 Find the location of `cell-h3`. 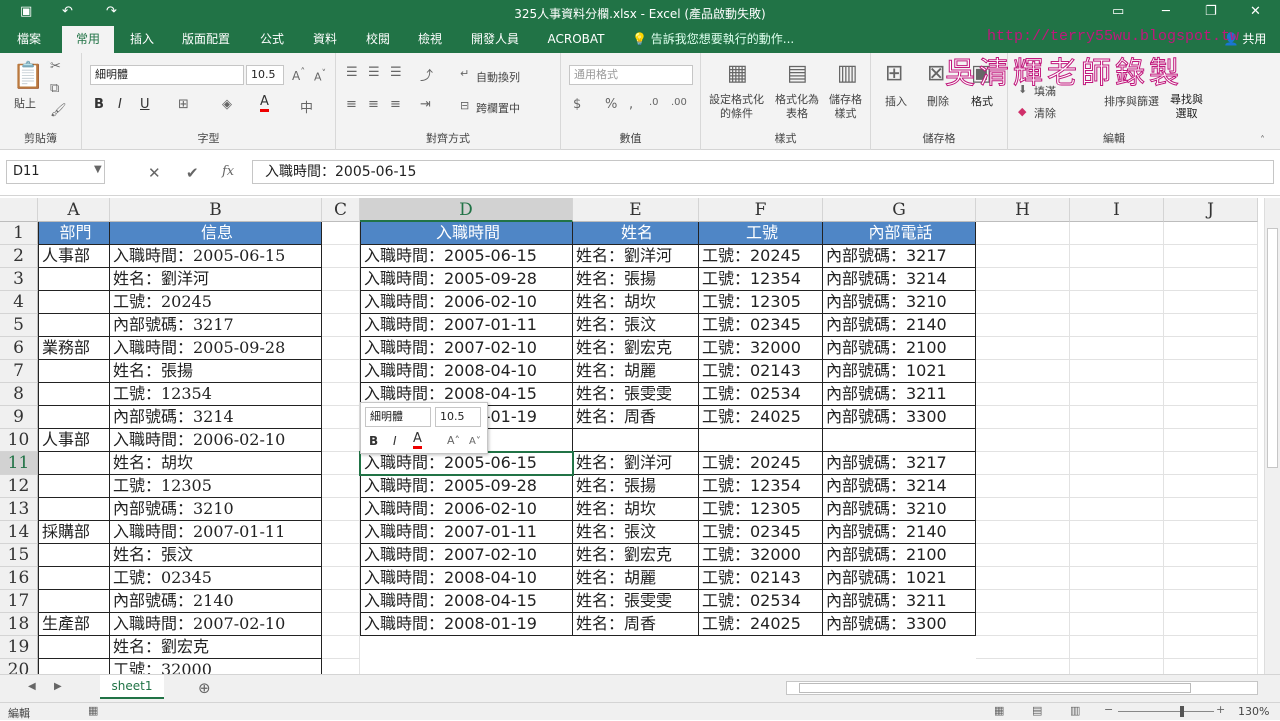

cell-h3 is located at coordinates (1023, 279).